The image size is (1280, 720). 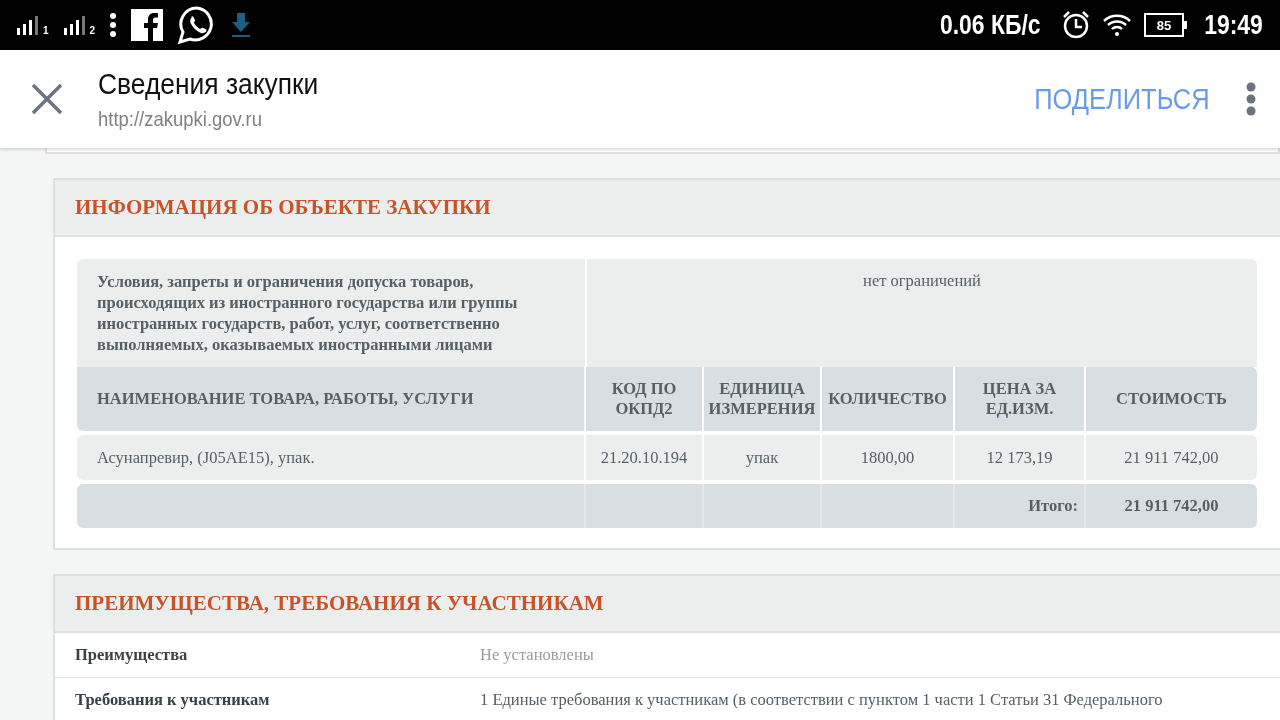 What do you see at coordinates (1163, 25) in the screenshot?
I see `battery-level: 85` at bounding box center [1163, 25].